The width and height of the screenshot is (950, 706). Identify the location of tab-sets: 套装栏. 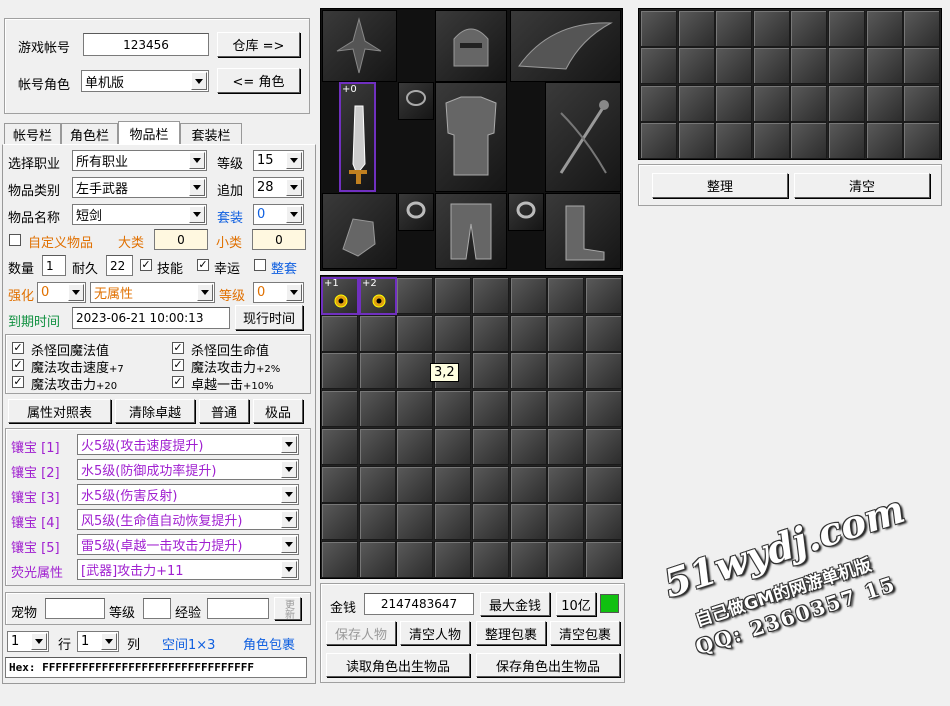
(211, 133).